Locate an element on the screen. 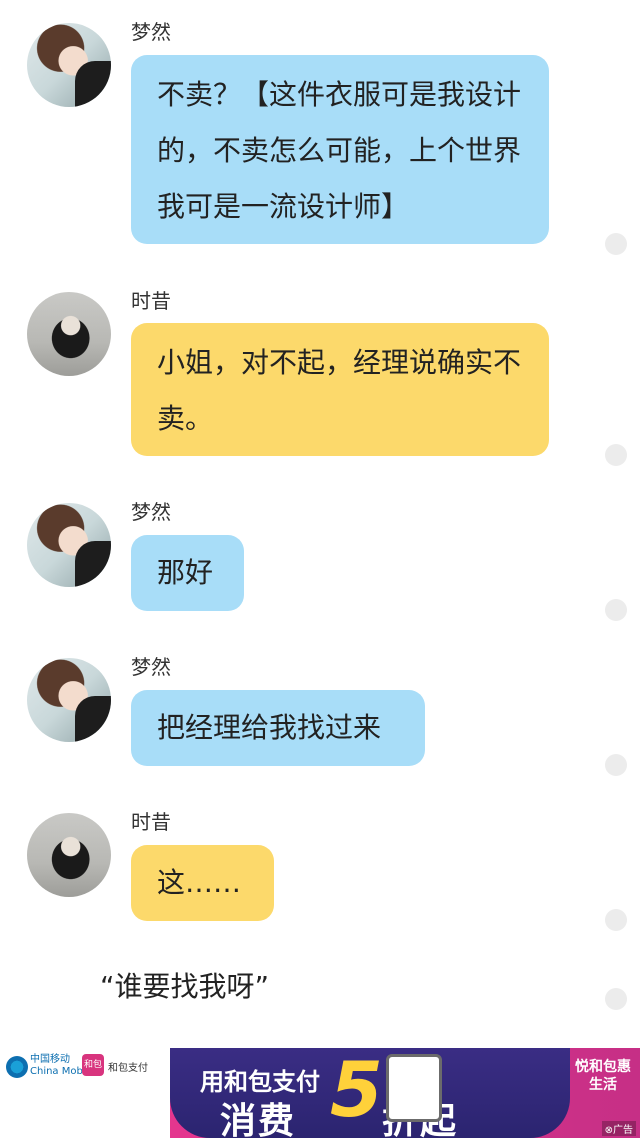  message-bubble: 不卖？【这件衣服可是我设计的，不卖怎么可能，上个世界我可是一流设计师】 is located at coordinates (340, 149).